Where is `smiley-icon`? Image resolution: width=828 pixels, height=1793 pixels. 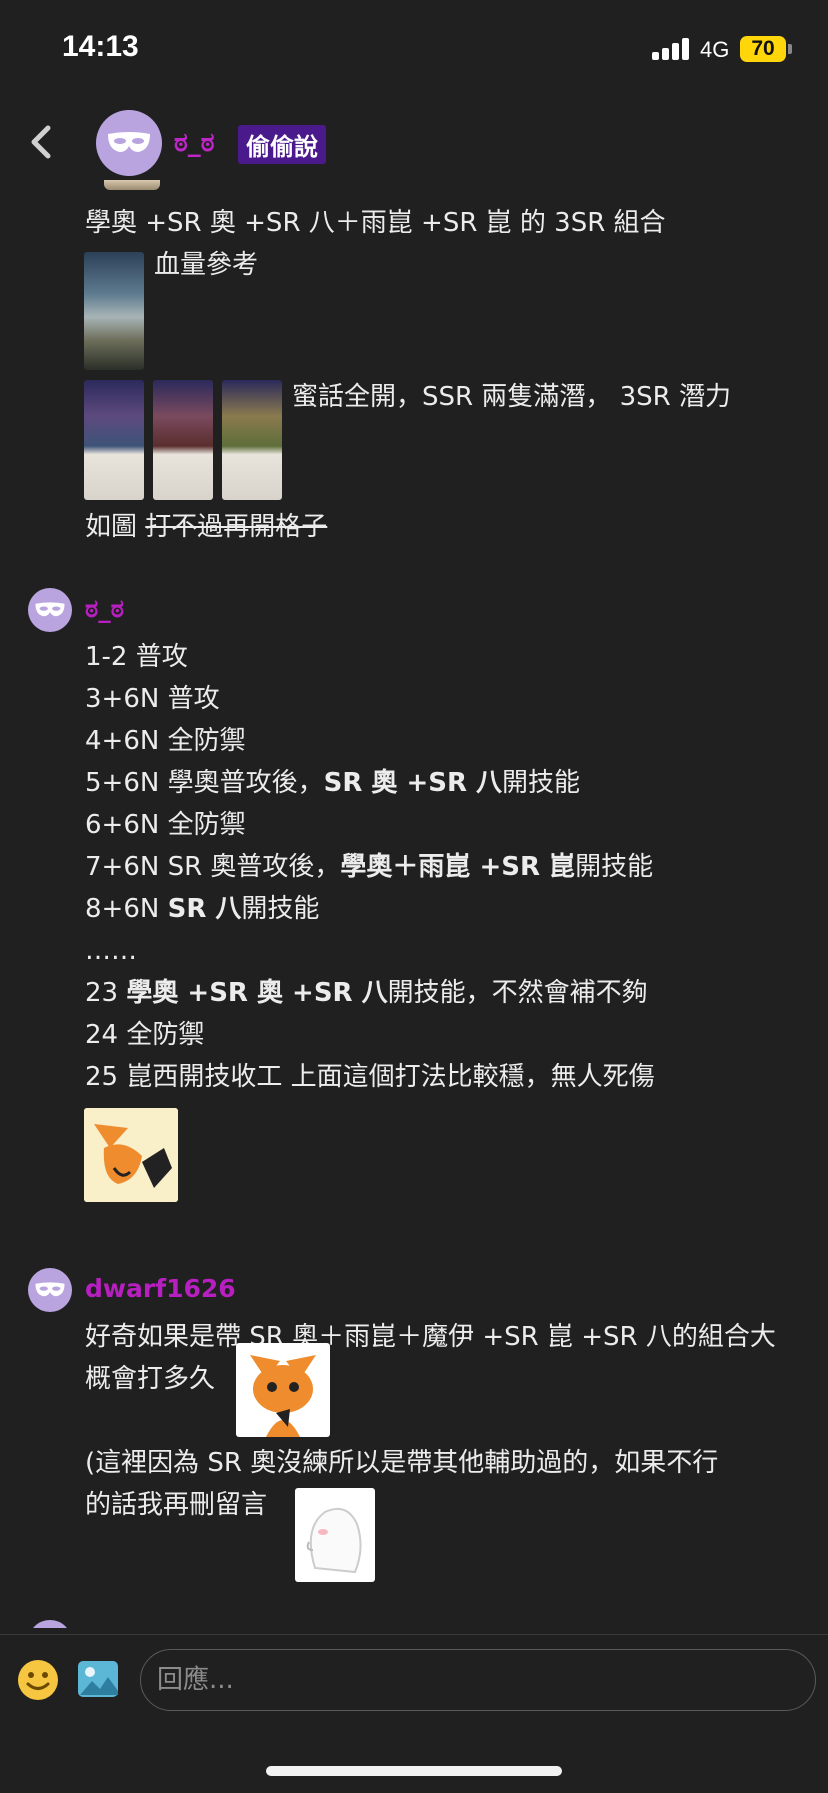
smiley-icon is located at coordinates (38, 1680).